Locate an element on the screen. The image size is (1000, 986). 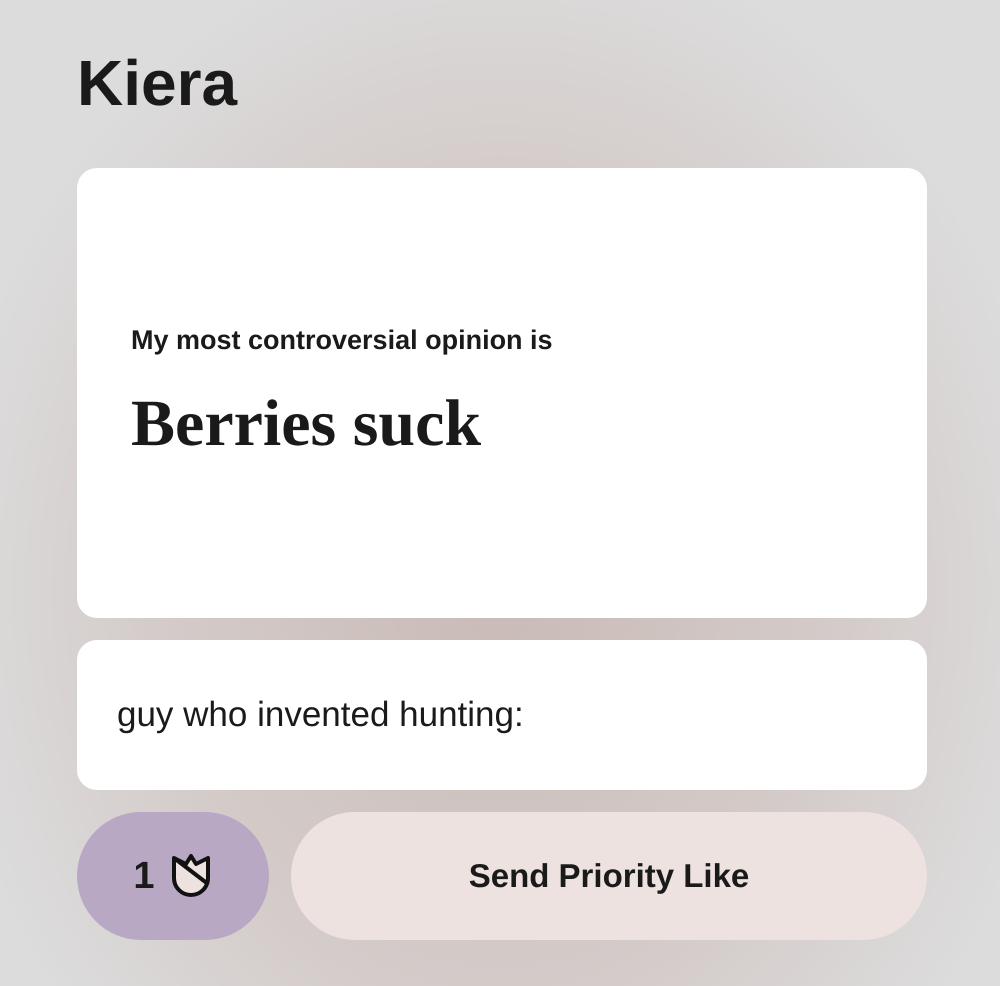
caption-text: guy who invented hunting: is located at coordinates (320, 715).